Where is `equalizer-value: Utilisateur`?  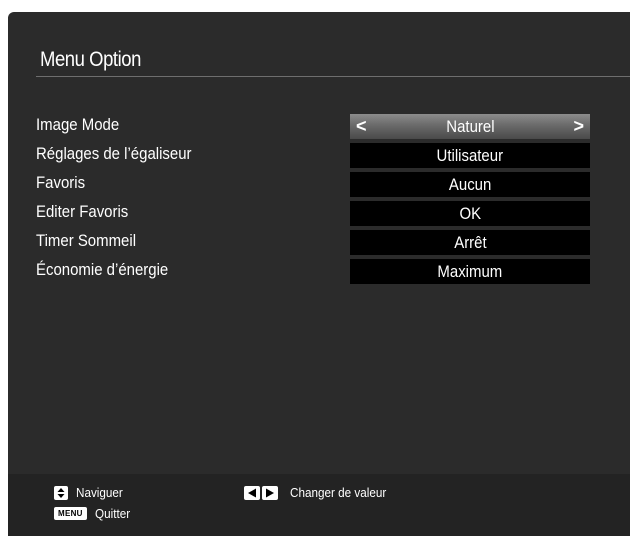 equalizer-value: Utilisateur is located at coordinates (470, 155).